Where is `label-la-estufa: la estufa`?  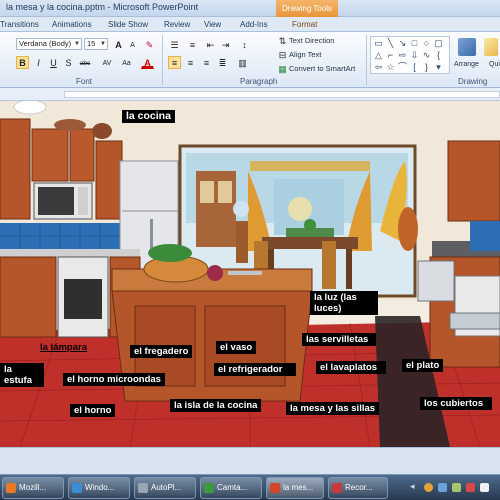
label-la-estufa: la estufa is located at coordinates (22, 375).